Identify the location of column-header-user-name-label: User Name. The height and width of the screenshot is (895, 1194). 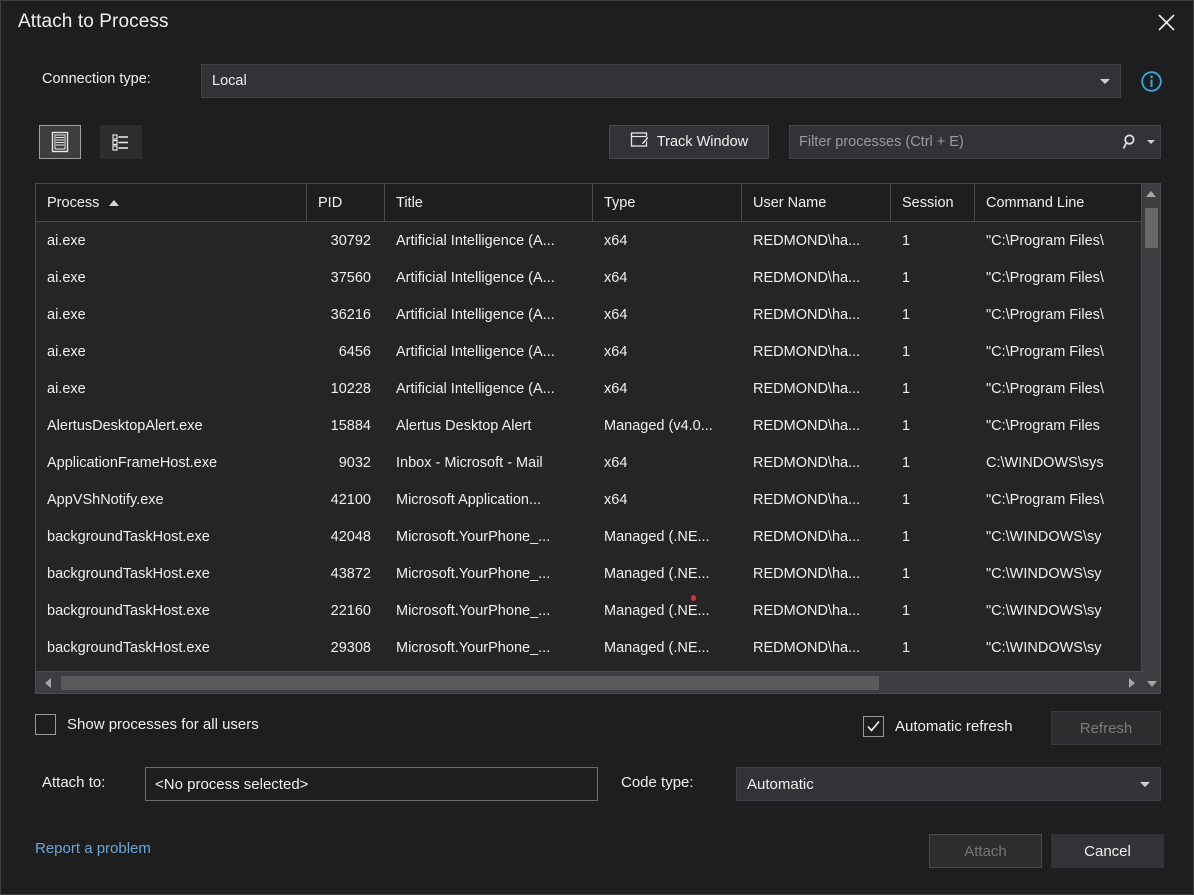
(790, 202).